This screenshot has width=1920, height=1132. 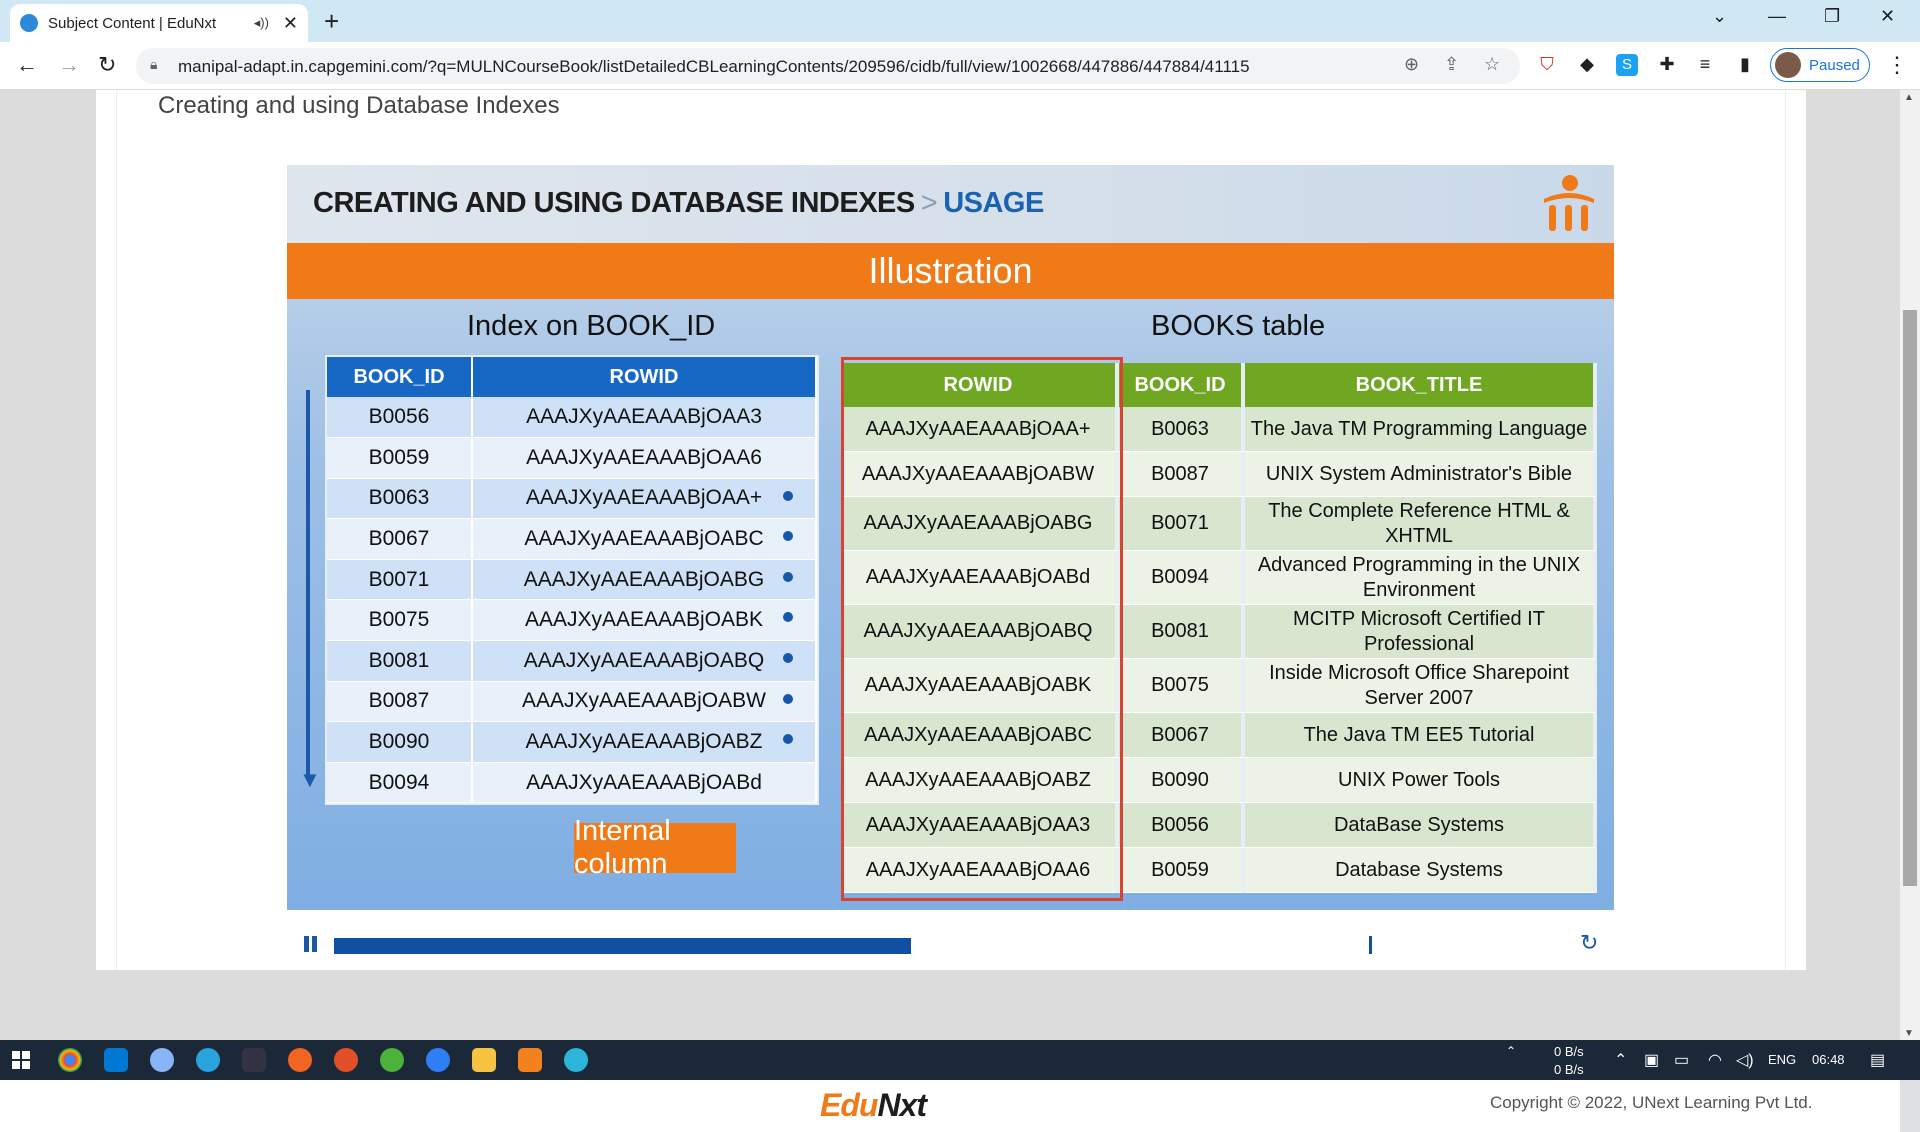 What do you see at coordinates (300, 1060) in the screenshot?
I see `postman-icon` at bounding box center [300, 1060].